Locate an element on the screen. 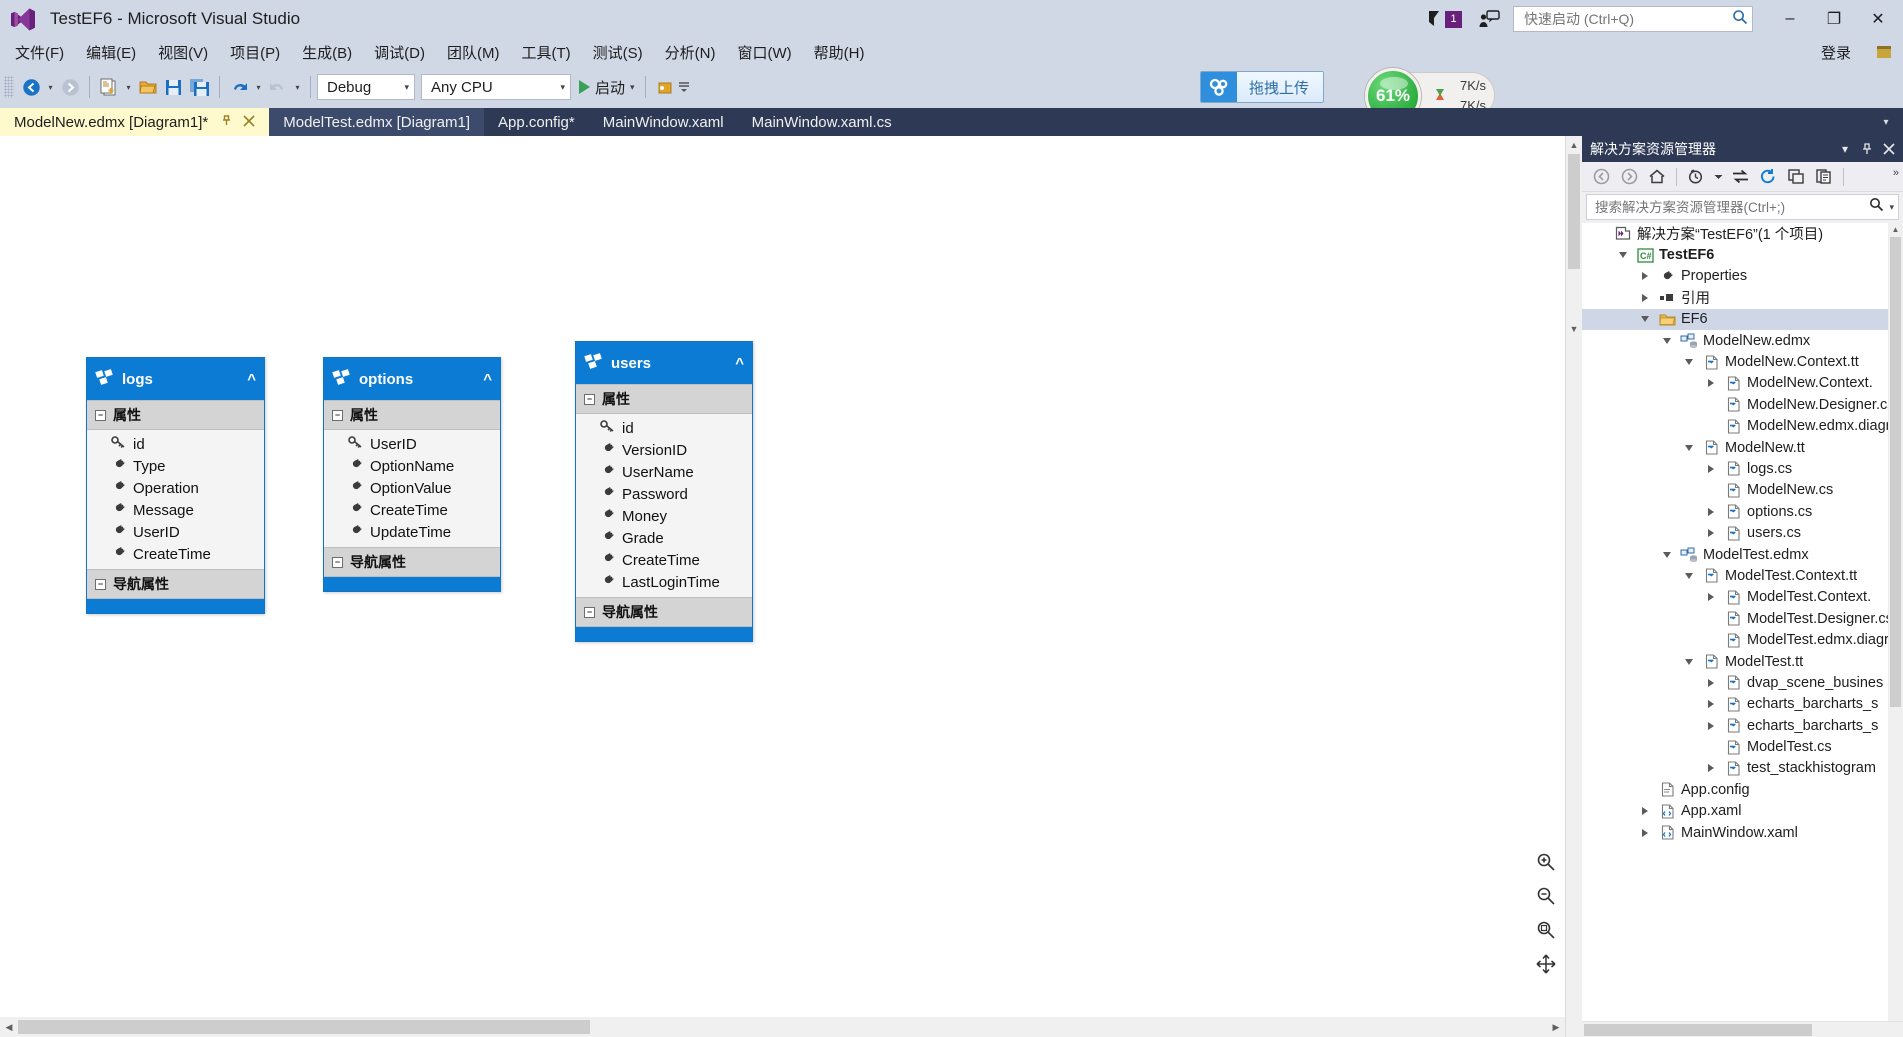  pin-icon is located at coordinates (1867, 149).